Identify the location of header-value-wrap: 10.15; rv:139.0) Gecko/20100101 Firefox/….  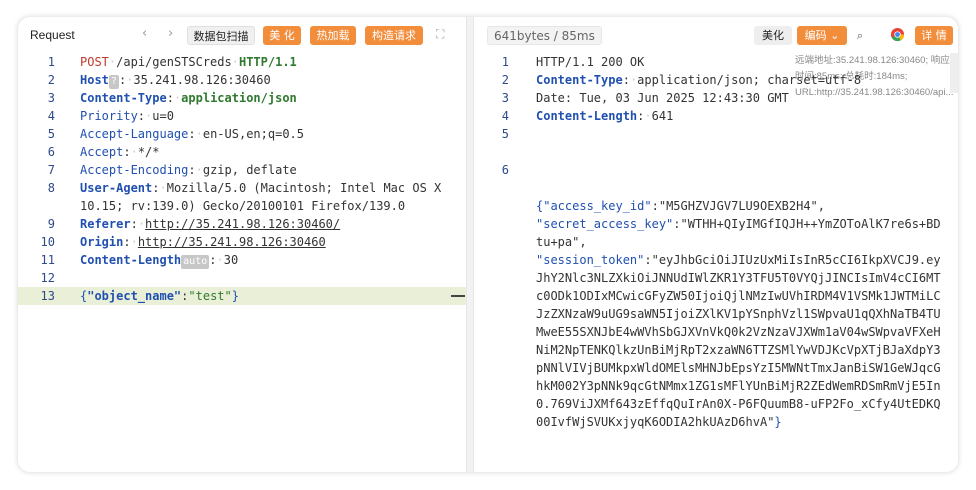
(243, 206).